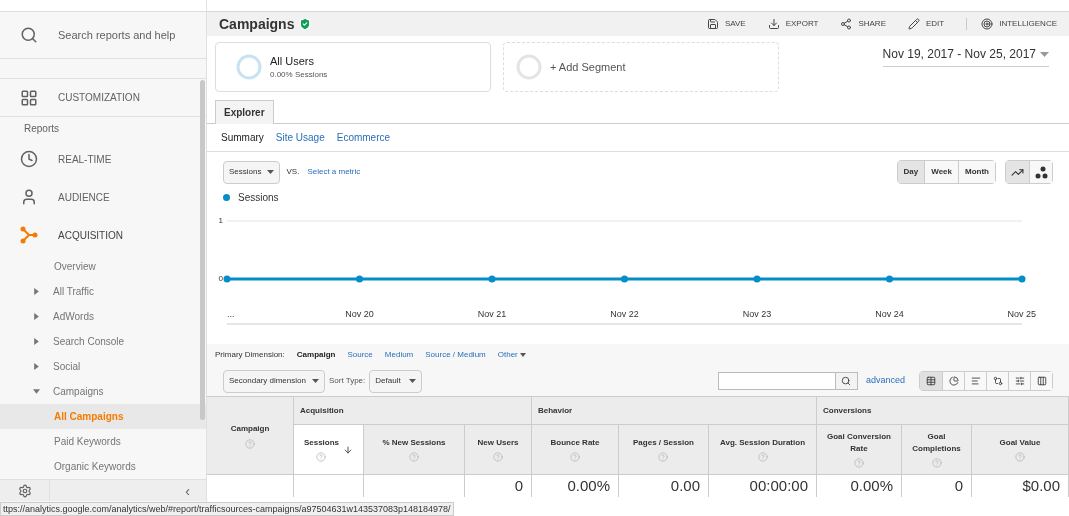 This screenshot has height=516, width=1069. Describe the element at coordinates (787, 381) in the screenshot. I see `table-search-field` at that location.